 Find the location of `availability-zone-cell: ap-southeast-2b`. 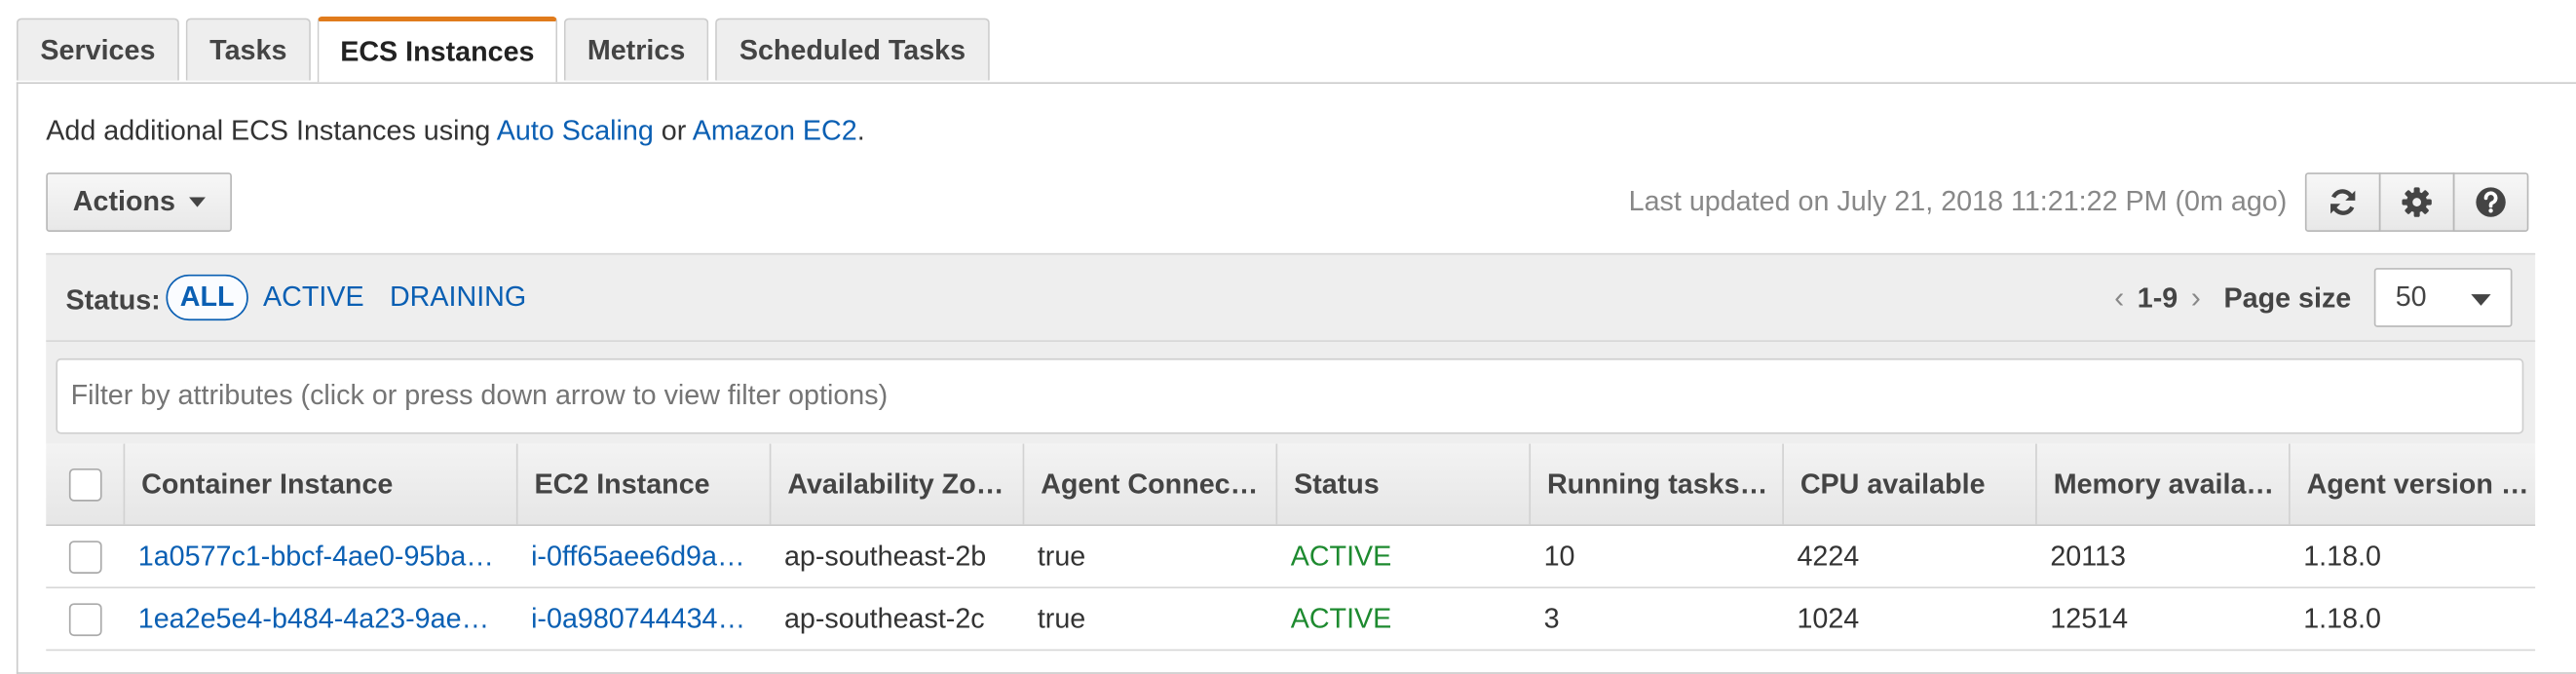

availability-zone-cell: ap-southeast-2b is located at coordinates (896, 556).